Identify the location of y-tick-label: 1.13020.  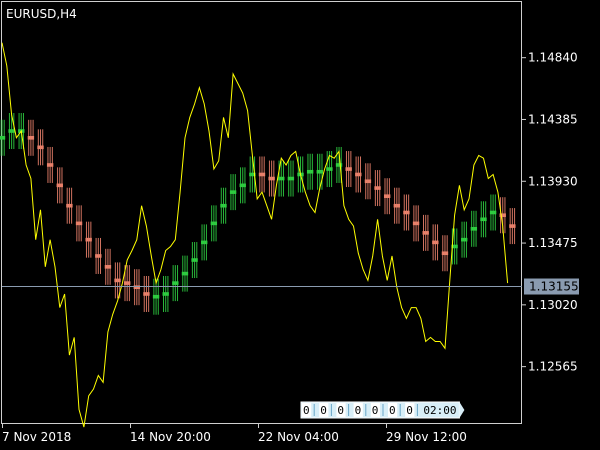
(553, 305).